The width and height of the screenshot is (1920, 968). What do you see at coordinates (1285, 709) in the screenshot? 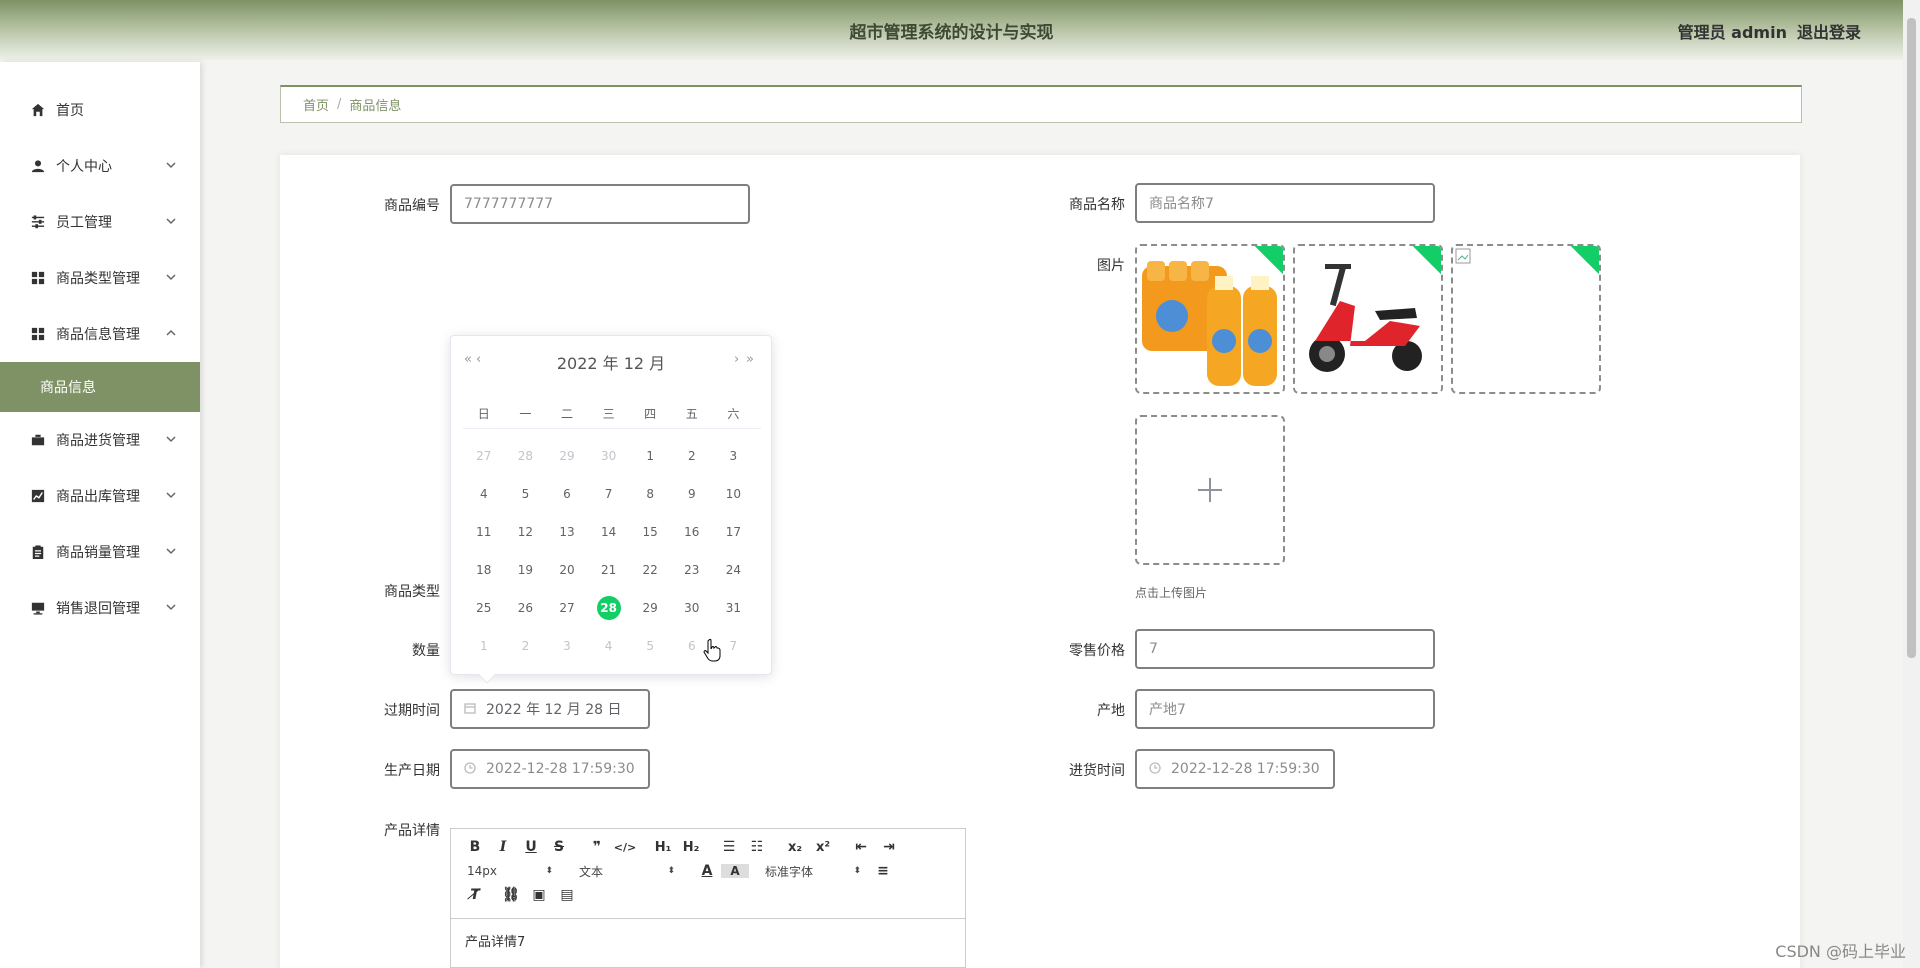
I see `origin-field: 产地7` at bounding box center [1285, 709].